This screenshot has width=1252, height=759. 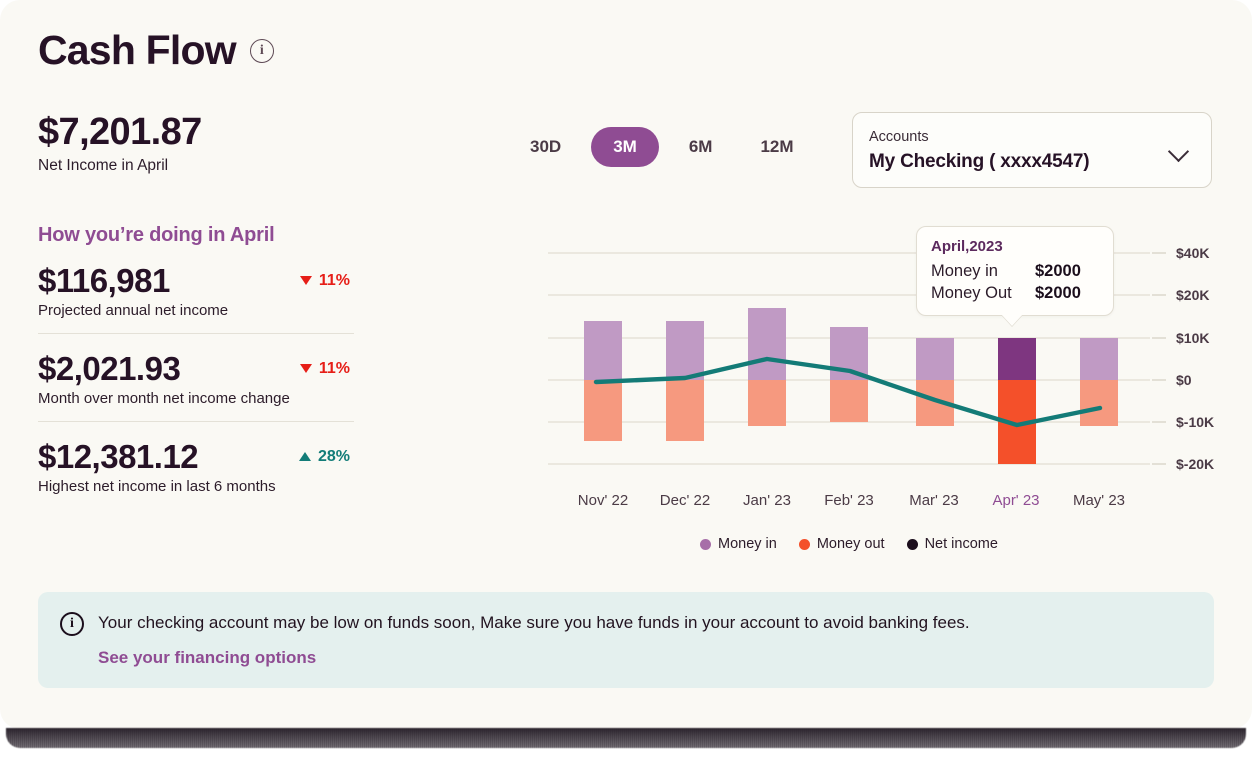 I want to click on bar-money-out-nov22, so click(x=603, y=410).